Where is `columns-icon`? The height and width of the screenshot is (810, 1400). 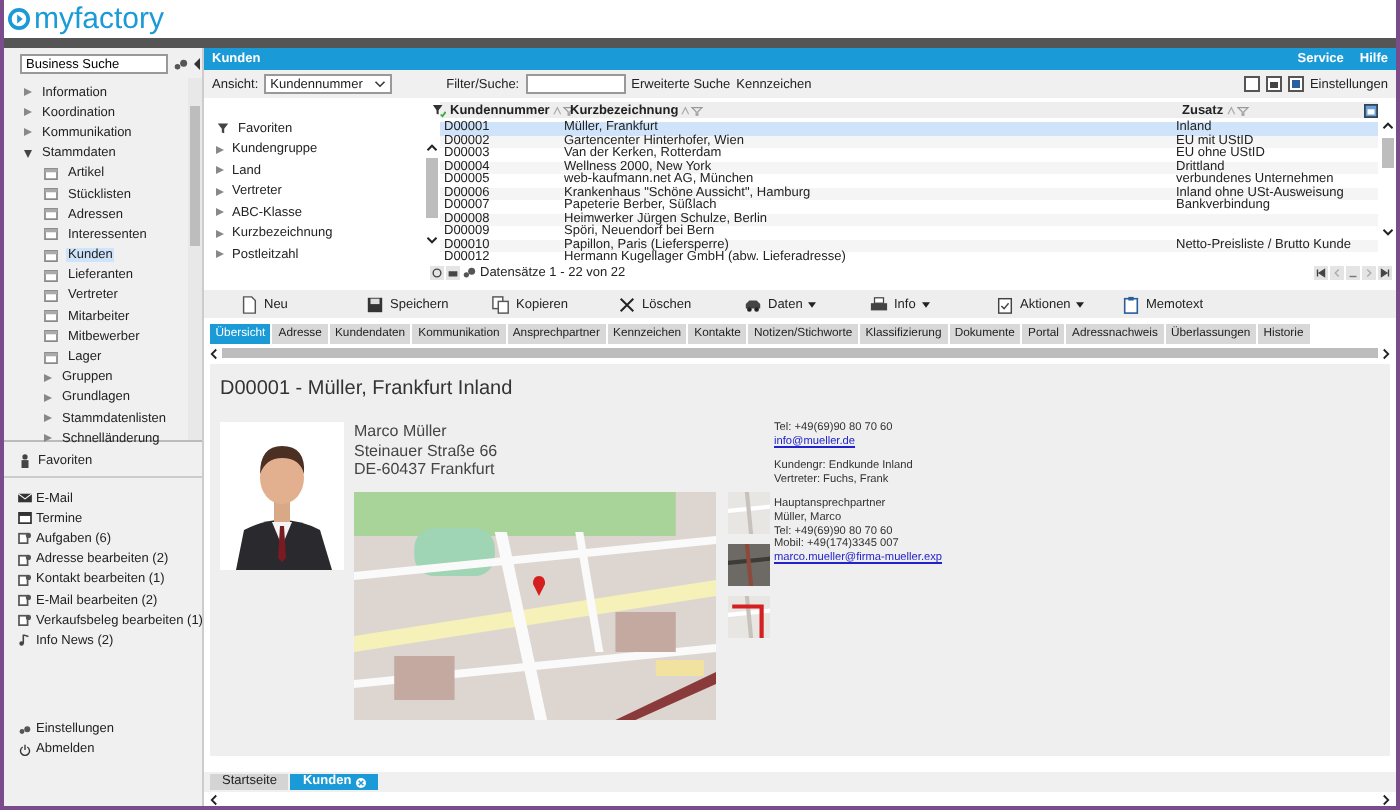 columns-icon is located at coordinates (1371, 110).